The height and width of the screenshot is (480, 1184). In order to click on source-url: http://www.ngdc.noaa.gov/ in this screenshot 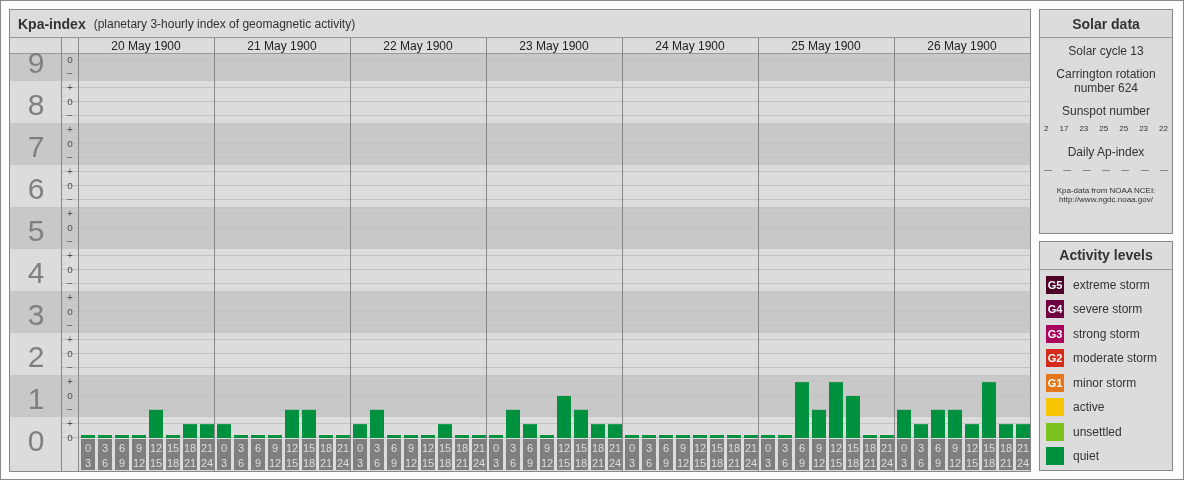, I will do `click(1106, 199)`.